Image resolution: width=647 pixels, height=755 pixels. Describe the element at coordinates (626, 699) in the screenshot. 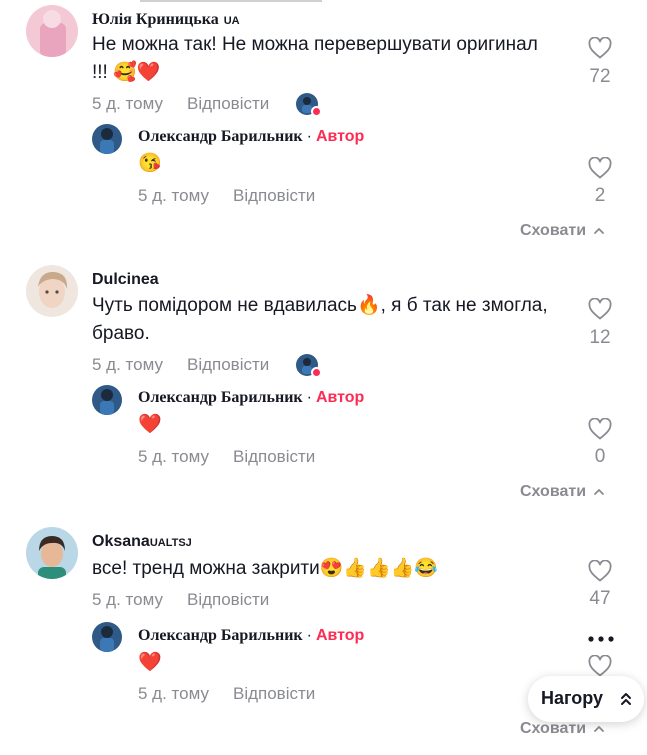

I see `double-chevron-up-icon` at that location.